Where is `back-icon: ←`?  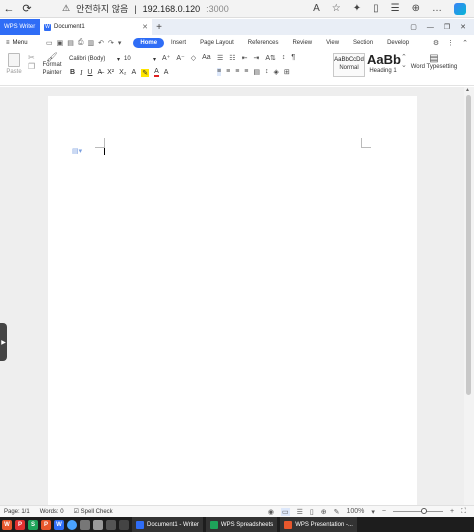
back-icon: ← is located at coordinates (9, 9).